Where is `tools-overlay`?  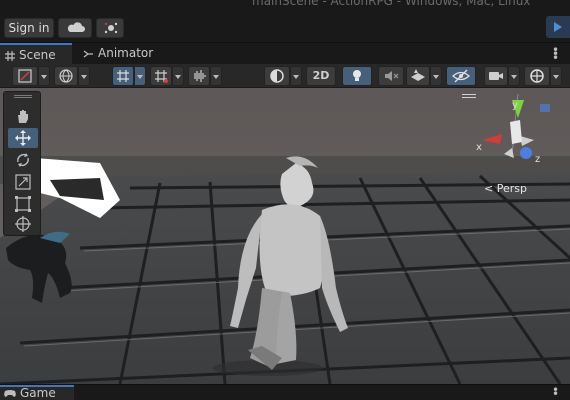
tools-overlay is located at coordinates (22, 163).